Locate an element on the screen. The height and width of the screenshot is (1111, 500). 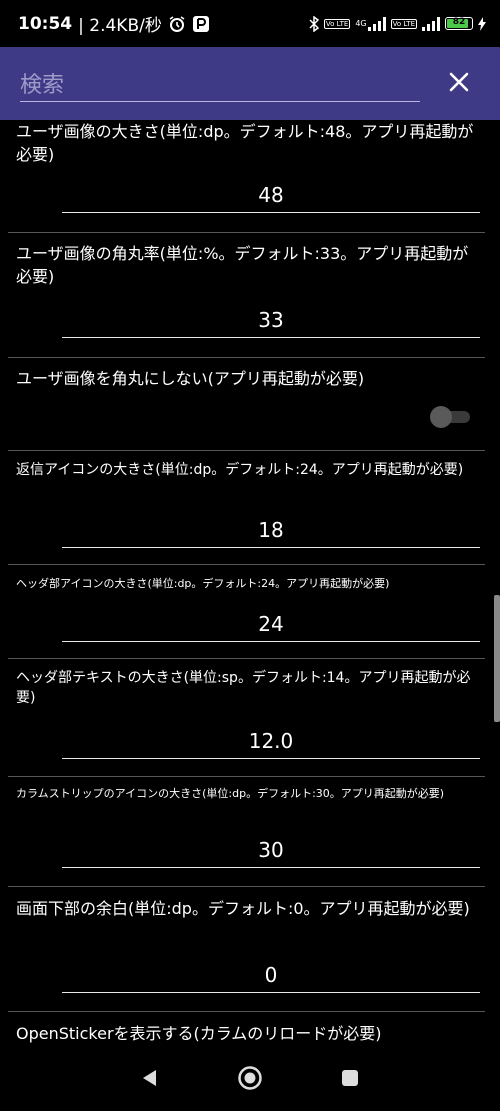
back-button is located at coordinates (150, 1078).